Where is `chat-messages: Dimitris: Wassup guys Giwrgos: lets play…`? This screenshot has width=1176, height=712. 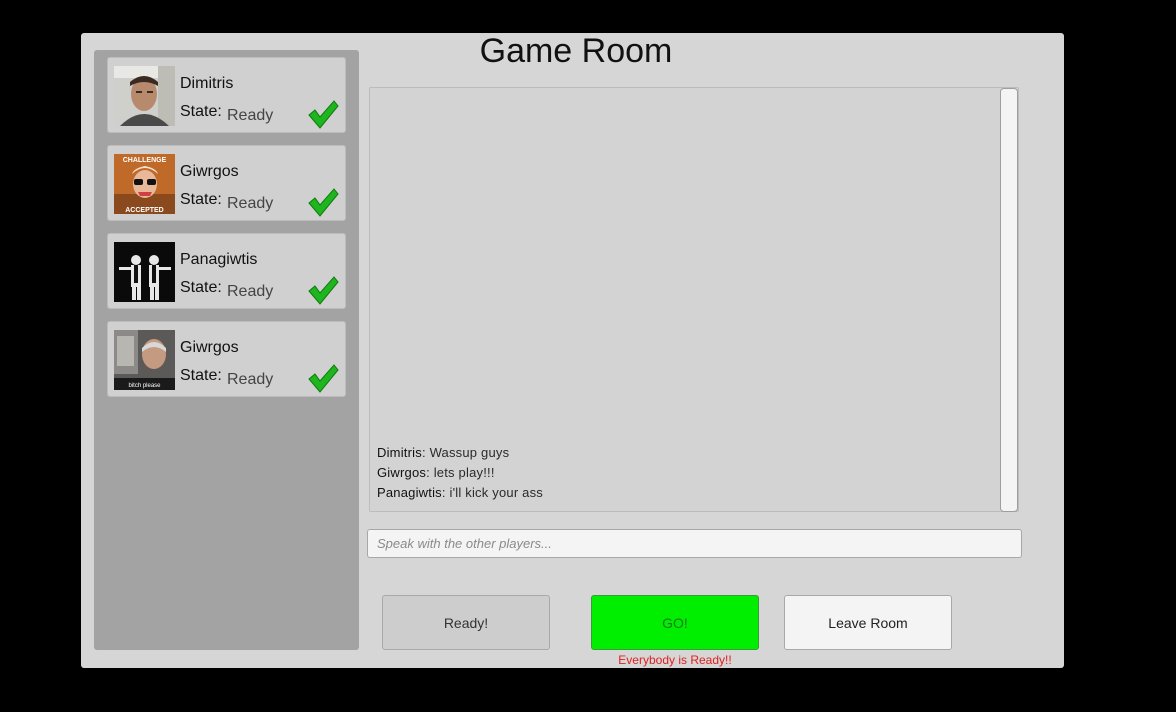
chat-messages: Dimitris: Wassup guys Giwrgos: lets play… is located at coordinates (460, 473).